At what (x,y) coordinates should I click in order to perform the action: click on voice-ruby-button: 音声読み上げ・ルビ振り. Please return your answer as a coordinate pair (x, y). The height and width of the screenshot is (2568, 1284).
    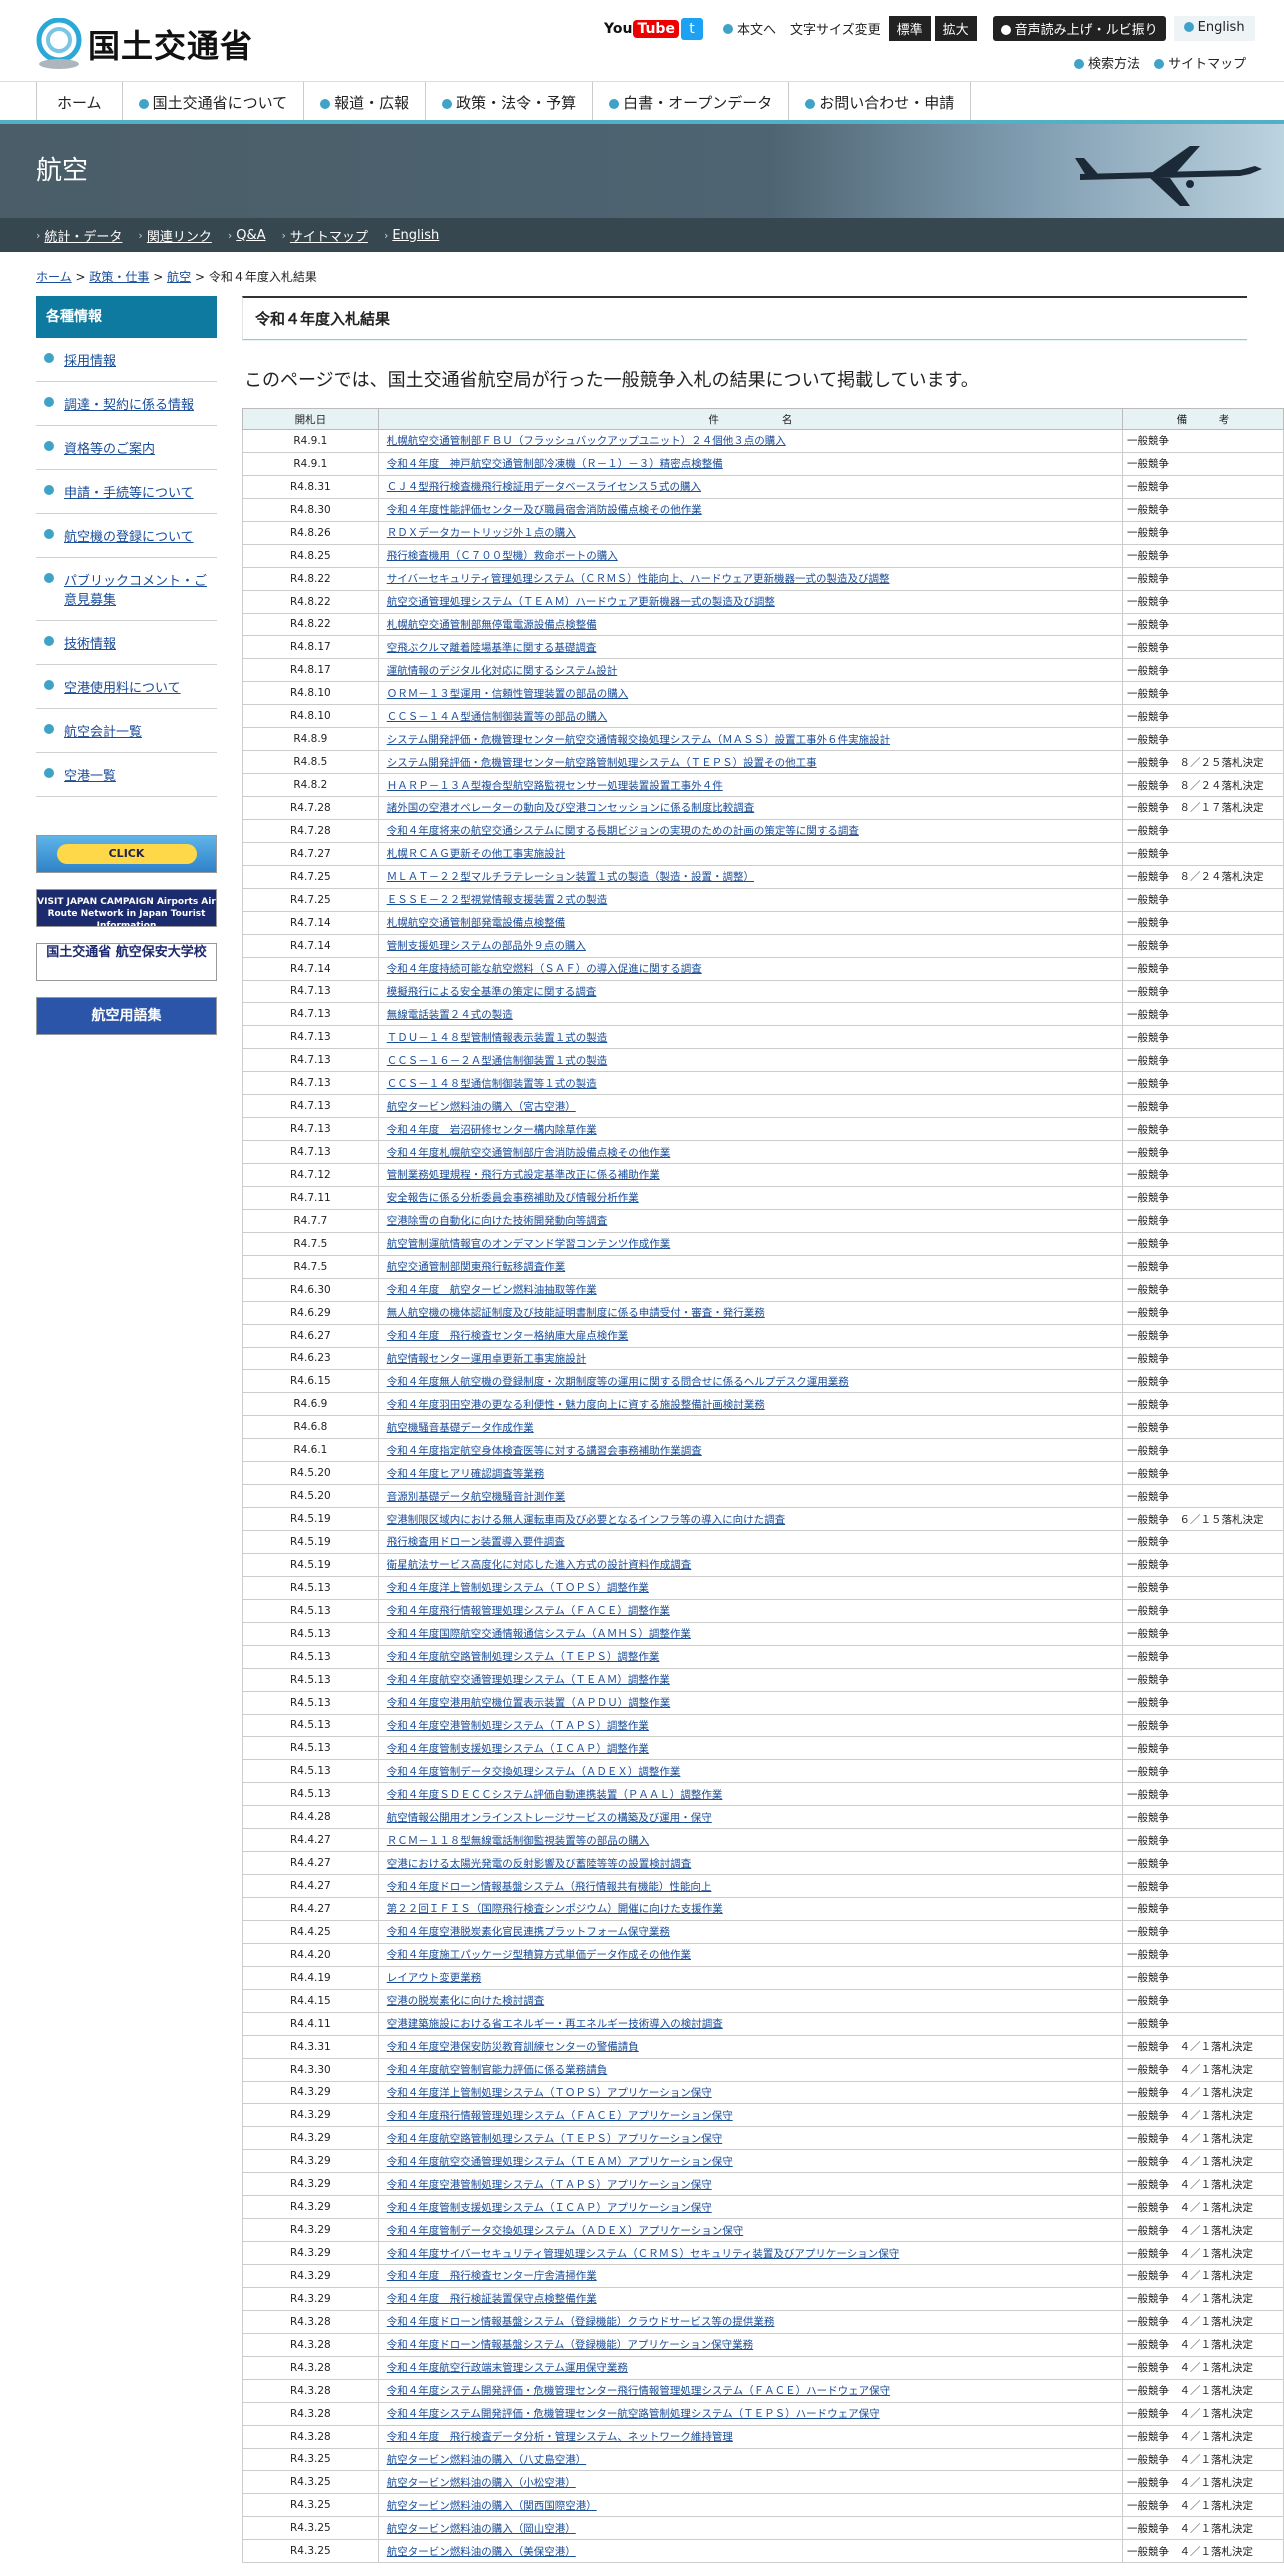
    Looking at the image, I should click on (1079, 28).